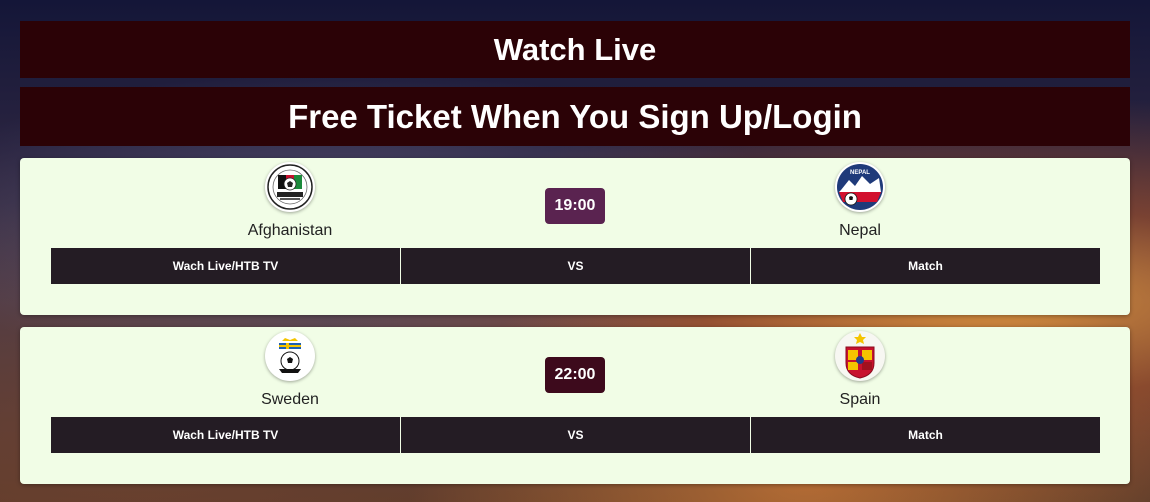 This screenshot has height=502, width=1150. I want to click on afghanistan-crest-icon, so click(290, 187).